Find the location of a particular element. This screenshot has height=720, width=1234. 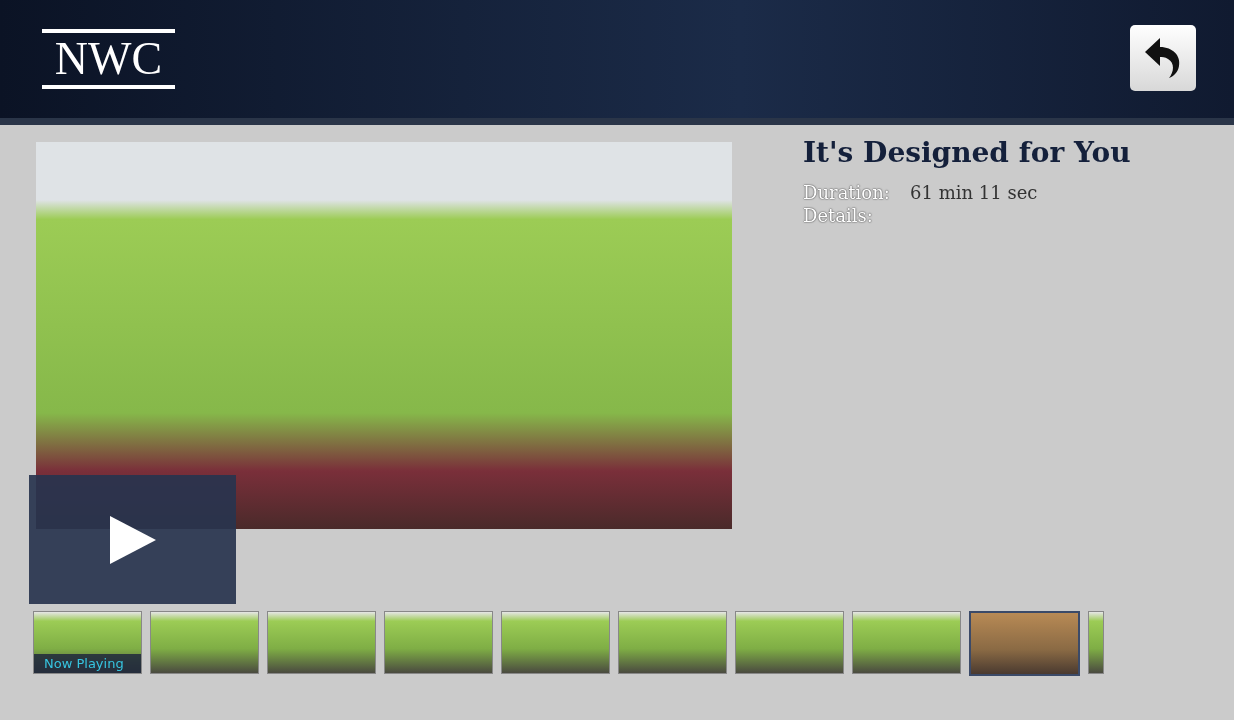

now-playing-caption: Now Playing is located at coordinates (87, 663).